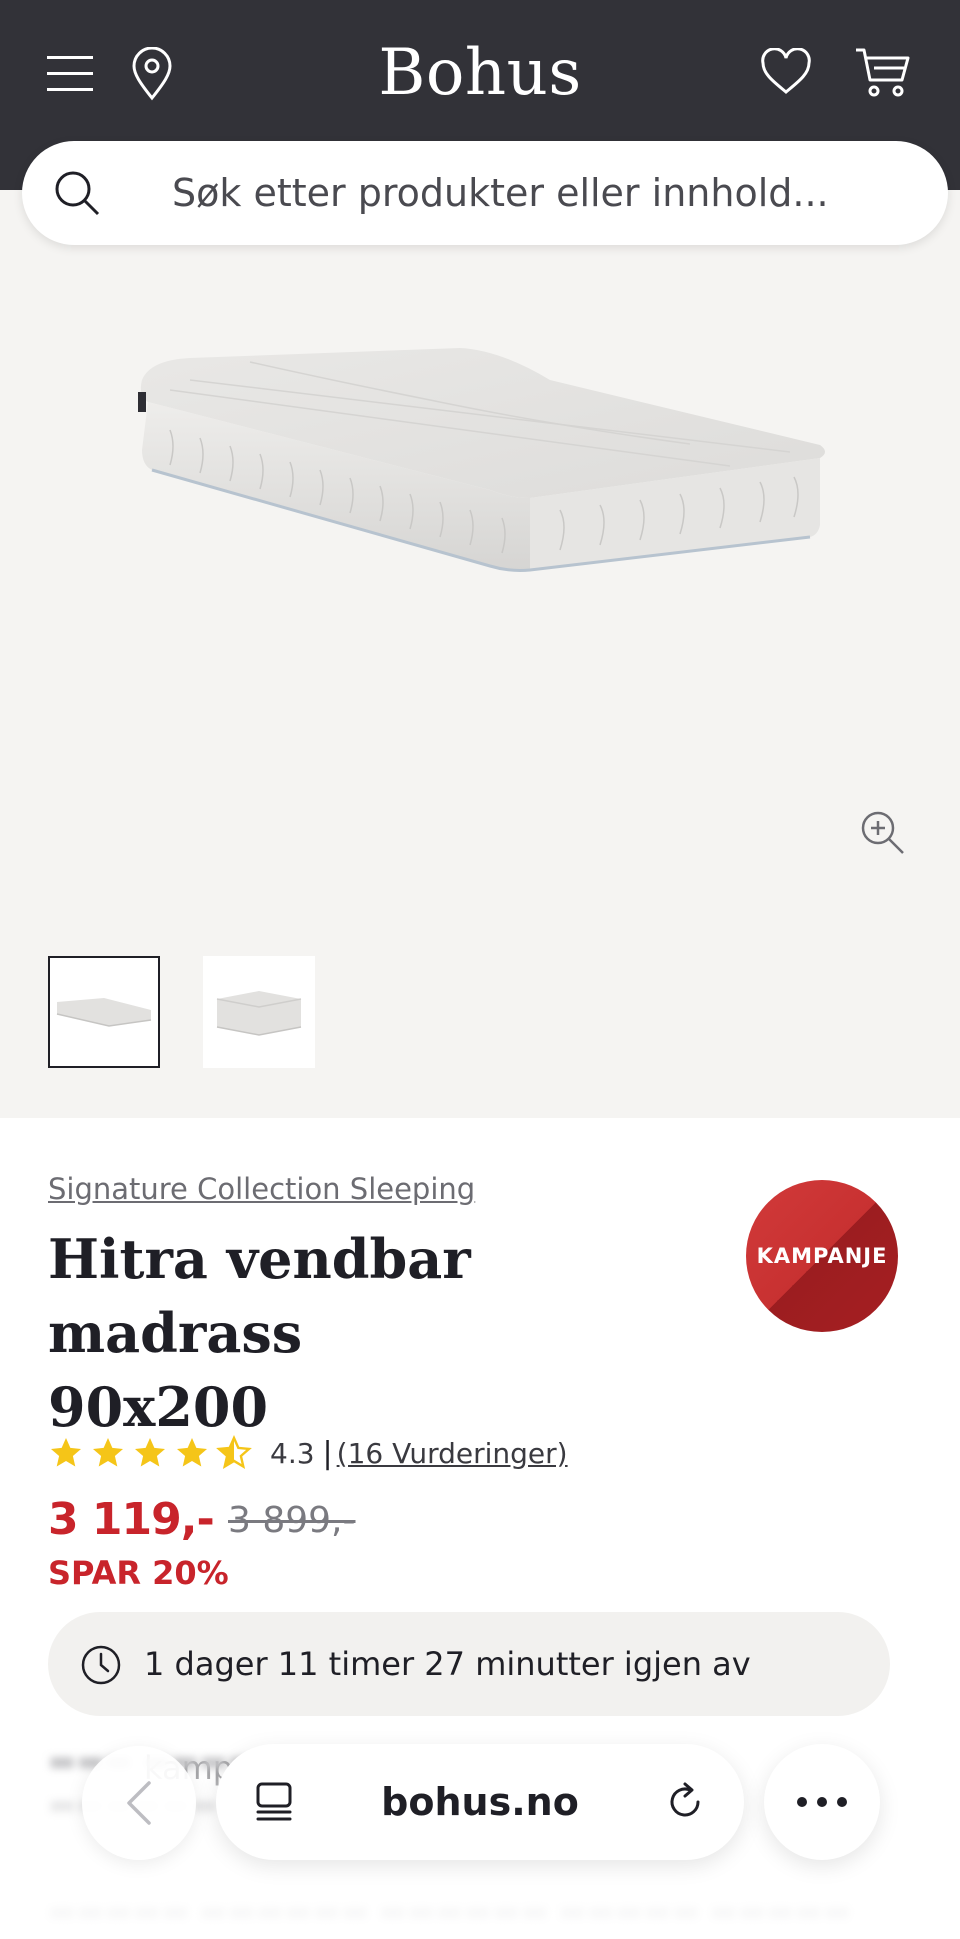 Image resolution: width=960 pixels, height=1939 pixels. Describe the element at coordinates (542, 193) in the screenshot. I see `search-input` at that location.